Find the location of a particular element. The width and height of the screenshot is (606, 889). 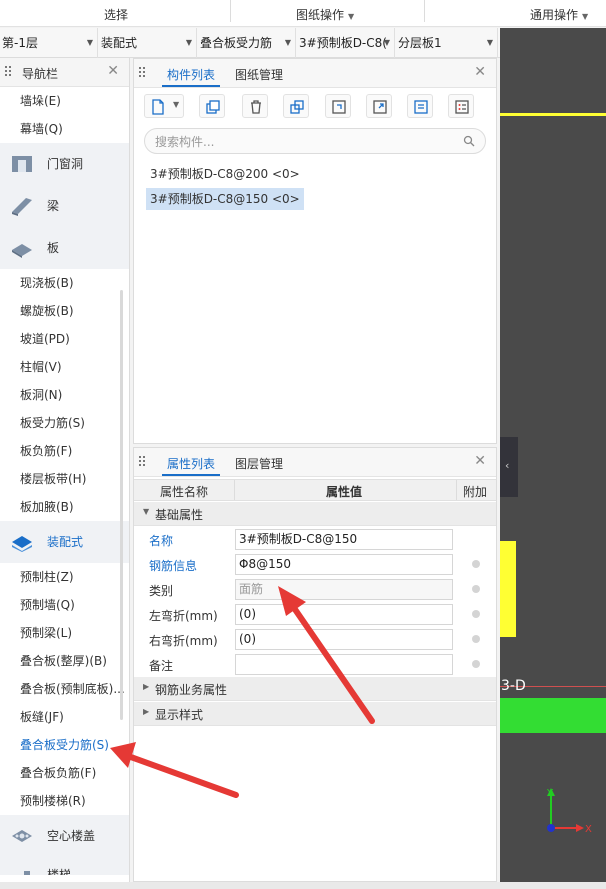

nav-item-composite-slab-full: 叠合板(整厚)(B) is located at coordinates (64, 661).